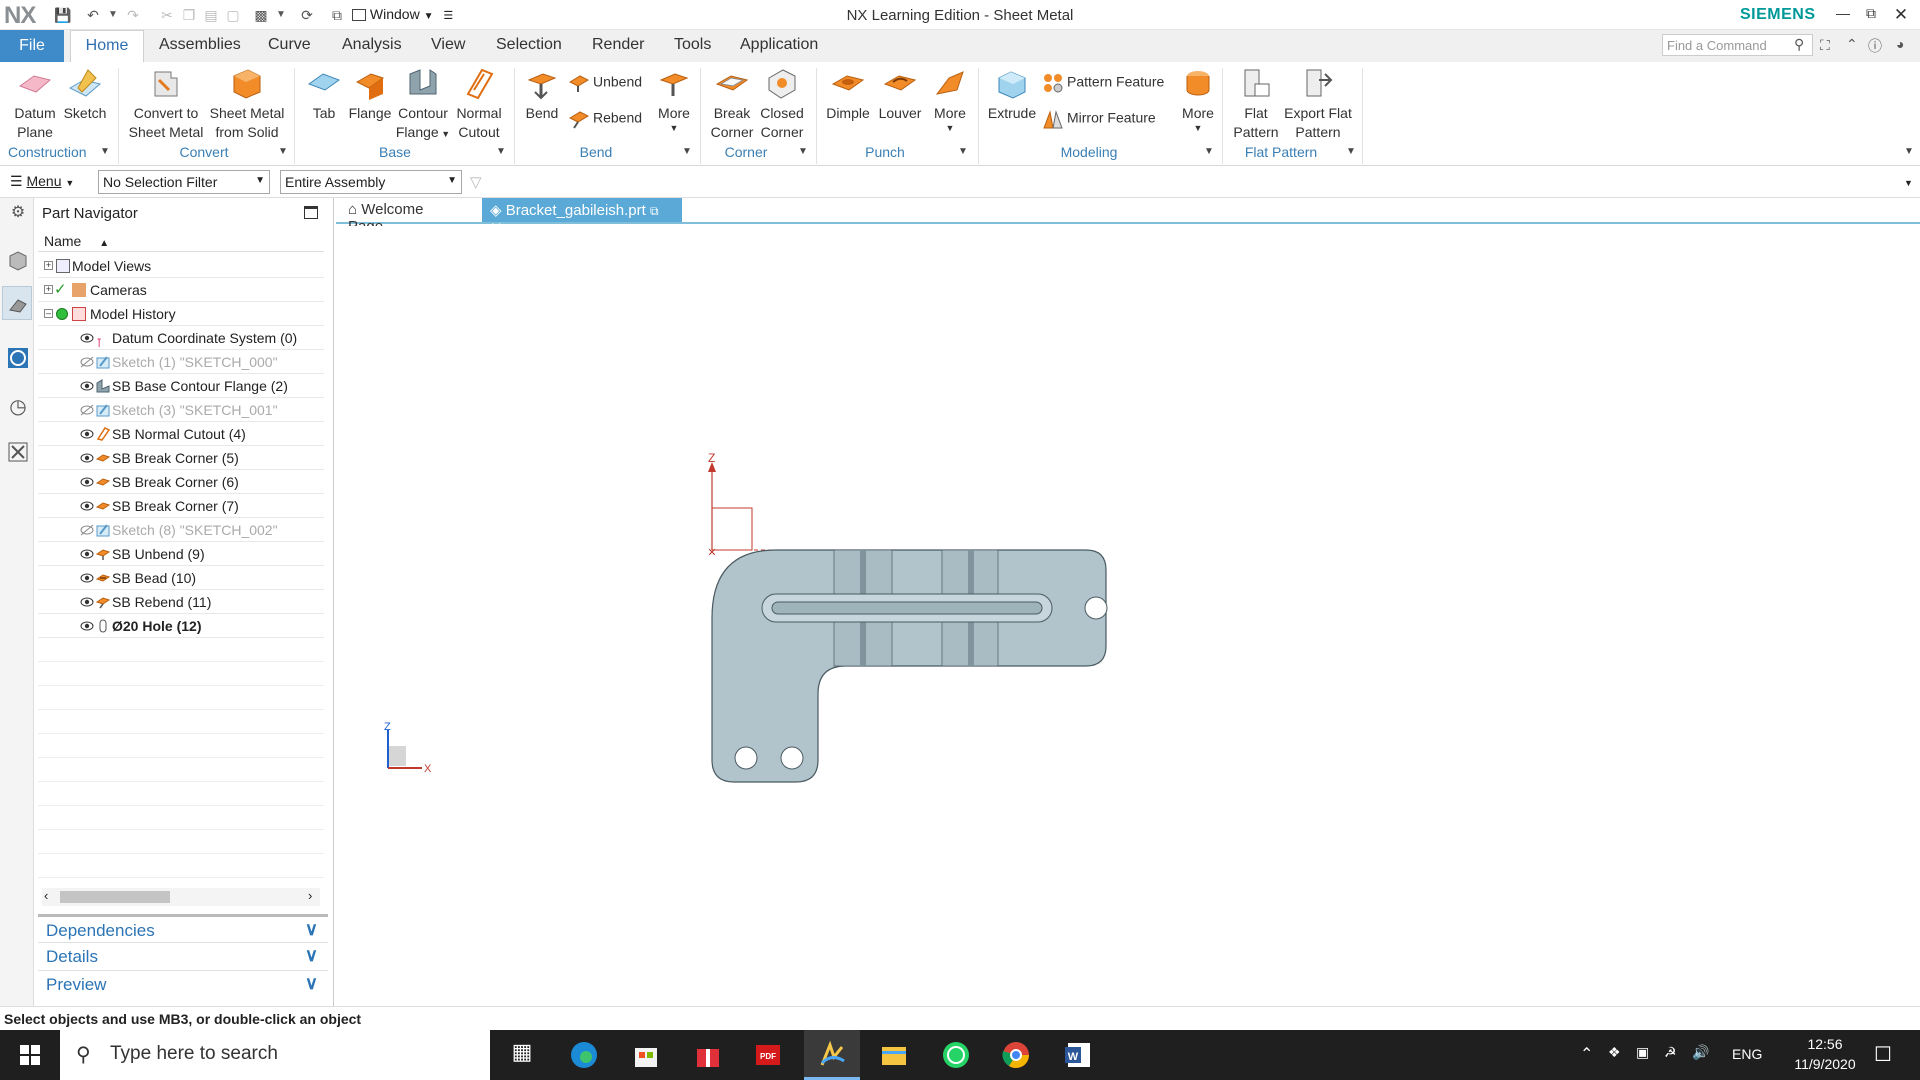 The height and width of the screenshot is (1080, 1920). Describe the element at coordinates (605, 119) in the screenshot. I see `rebend-button: Rebend` at that location.